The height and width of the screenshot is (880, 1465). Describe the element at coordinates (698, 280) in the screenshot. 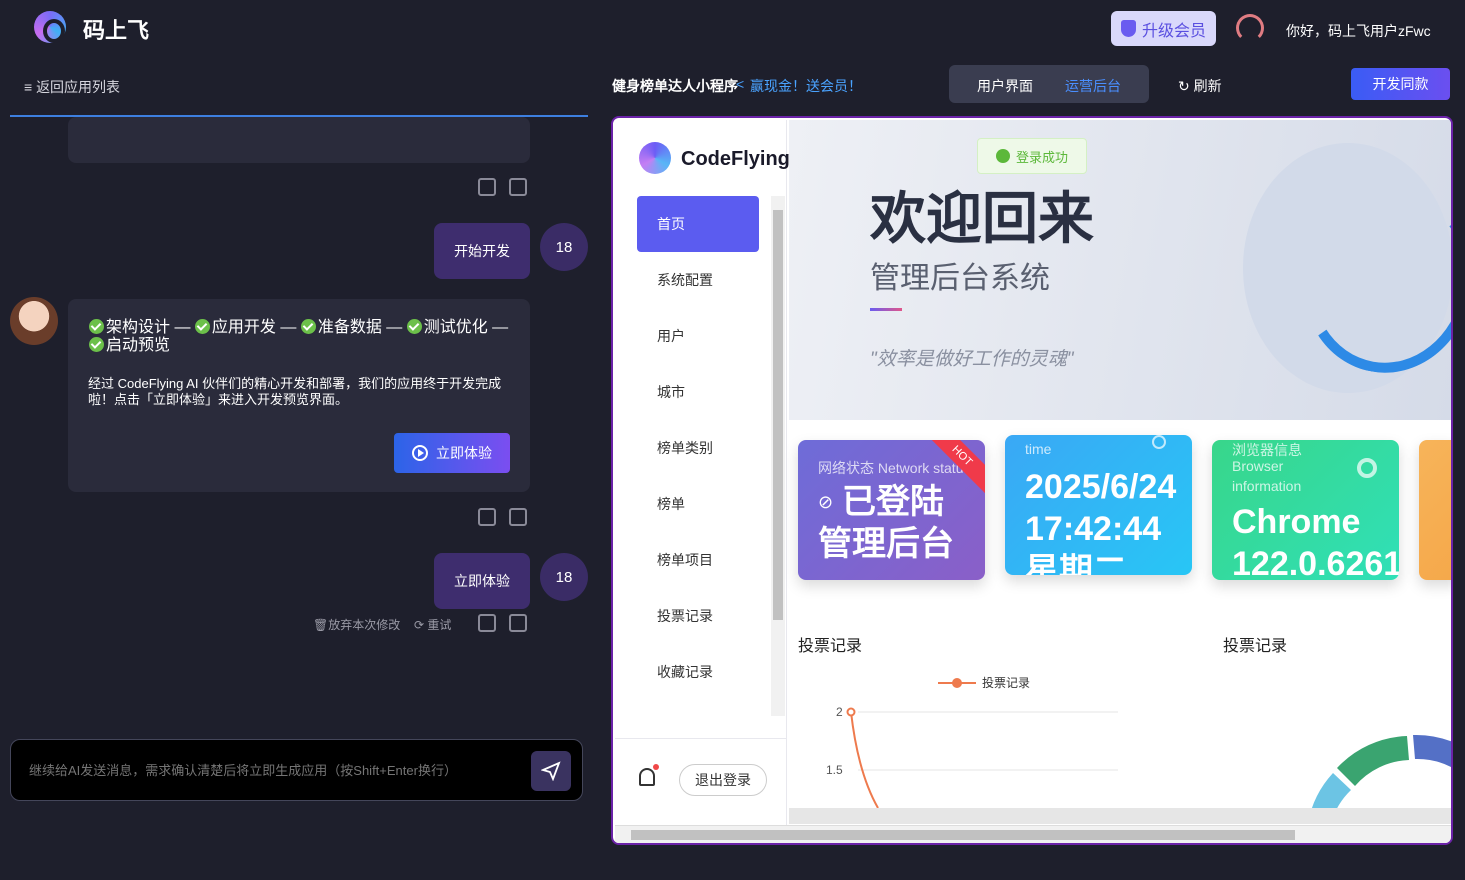

I see `menu-item-system-config: 系统配置` at that location.